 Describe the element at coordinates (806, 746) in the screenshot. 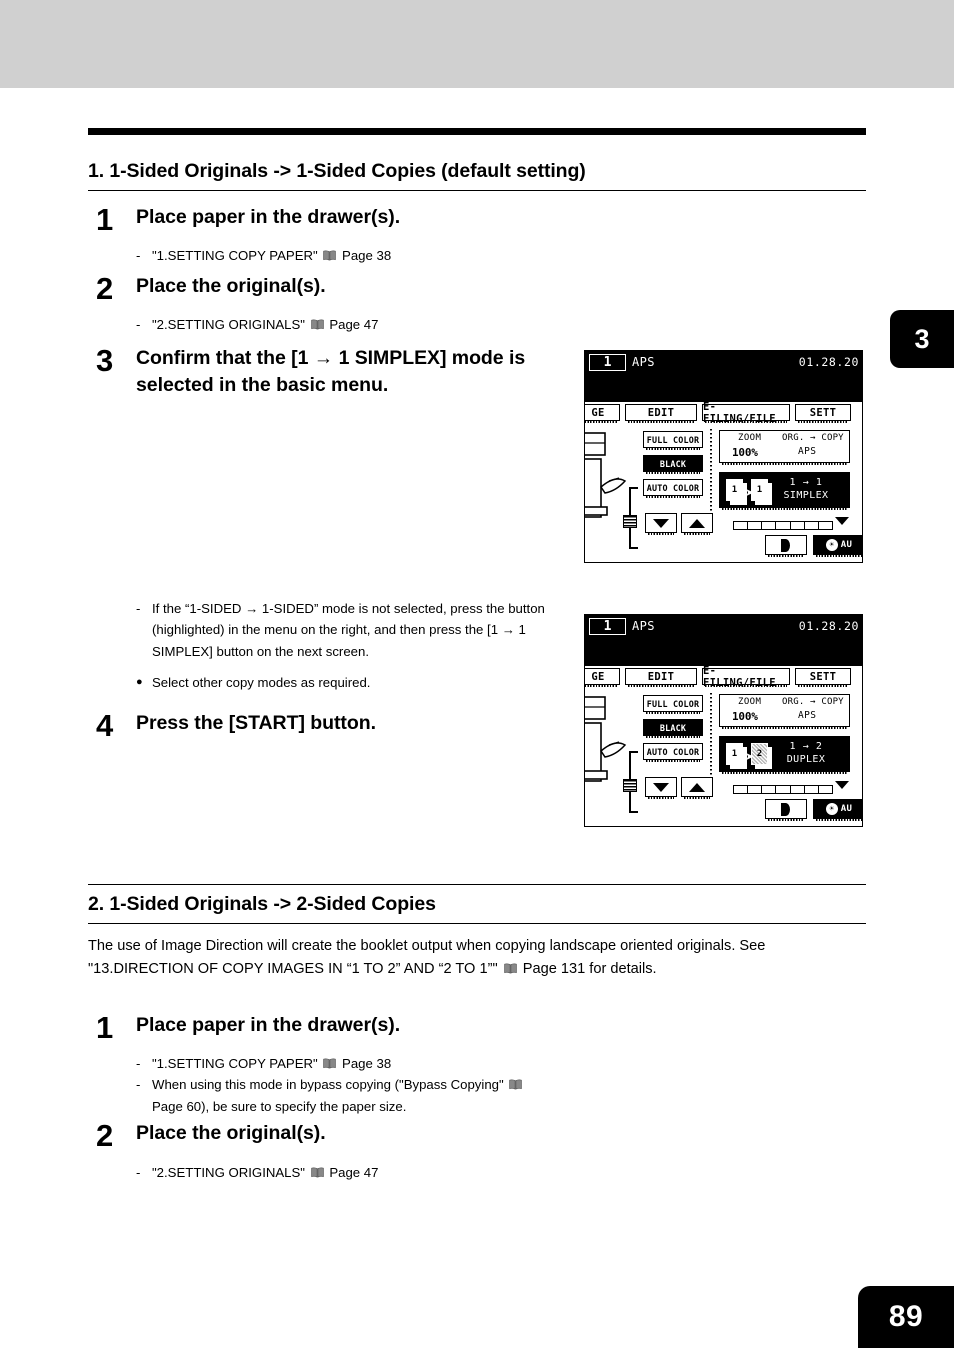

I see `lcd-mode-label-line-1: 1 → 2` at that location.